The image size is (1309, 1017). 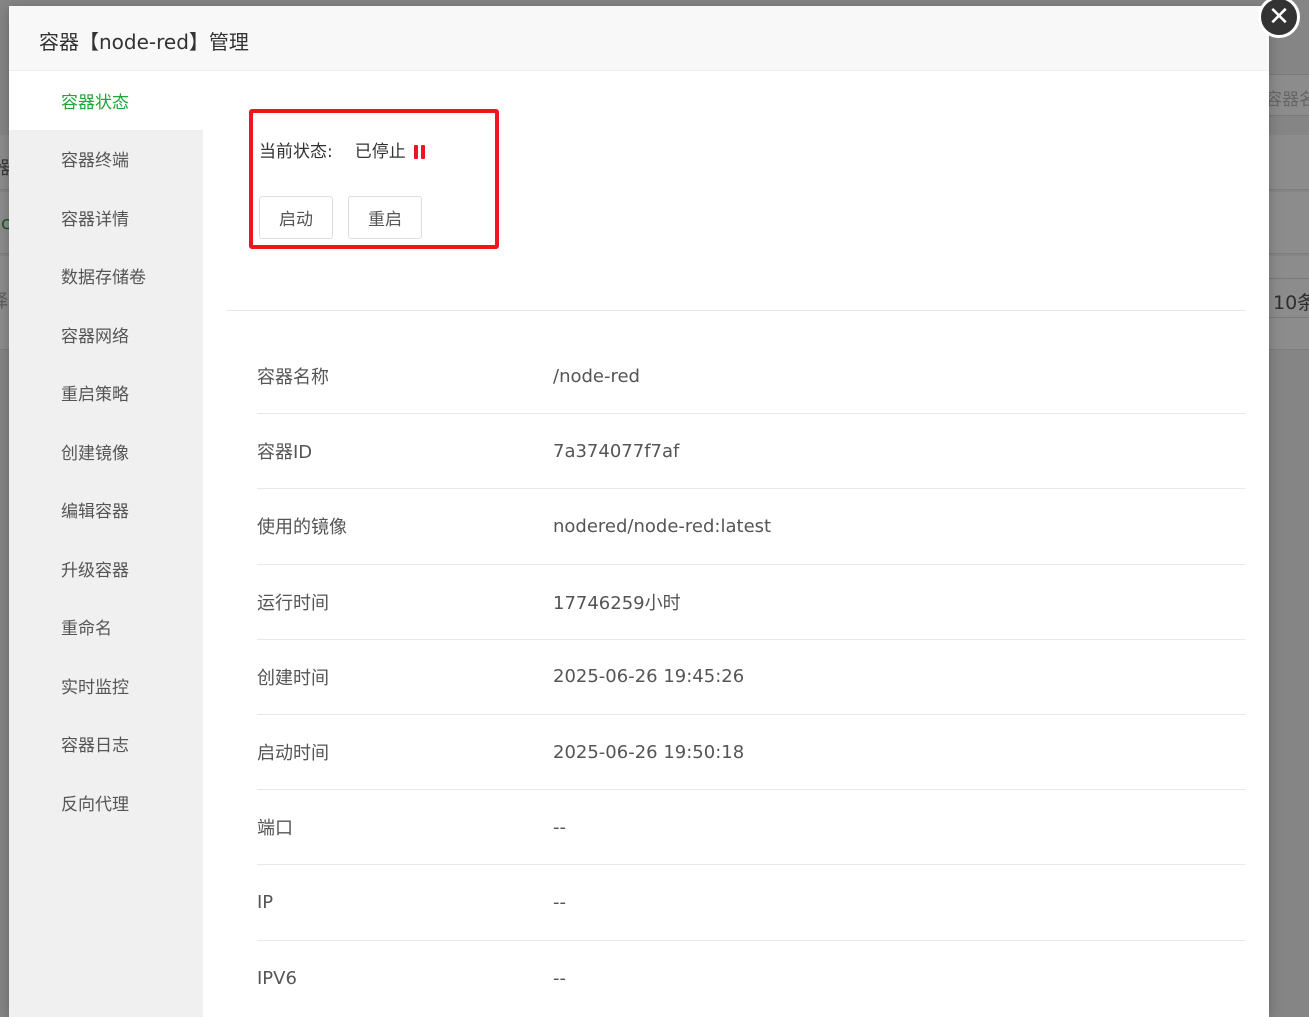 What do you see at coordinates (736, 310) in the screenshot?
I see `divider` at bounding box center [736, 310].